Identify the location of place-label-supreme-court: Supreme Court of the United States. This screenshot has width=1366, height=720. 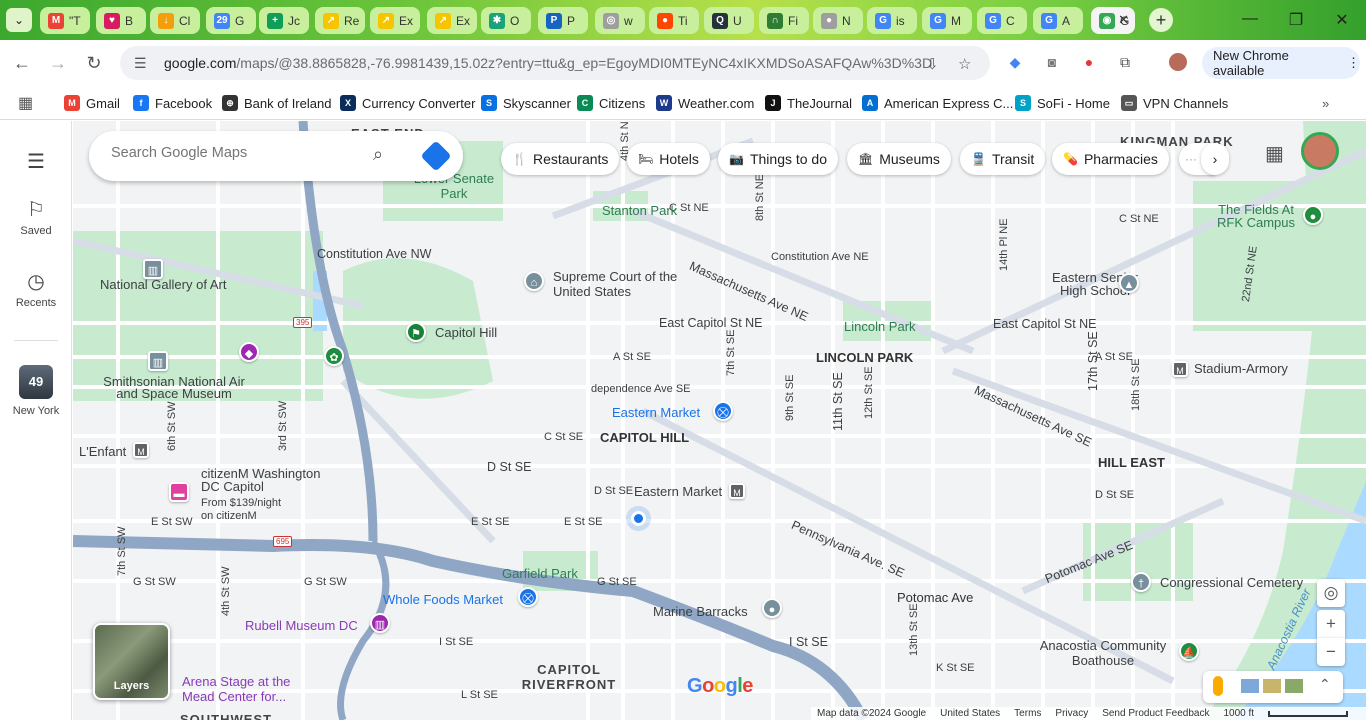
(618, 284).